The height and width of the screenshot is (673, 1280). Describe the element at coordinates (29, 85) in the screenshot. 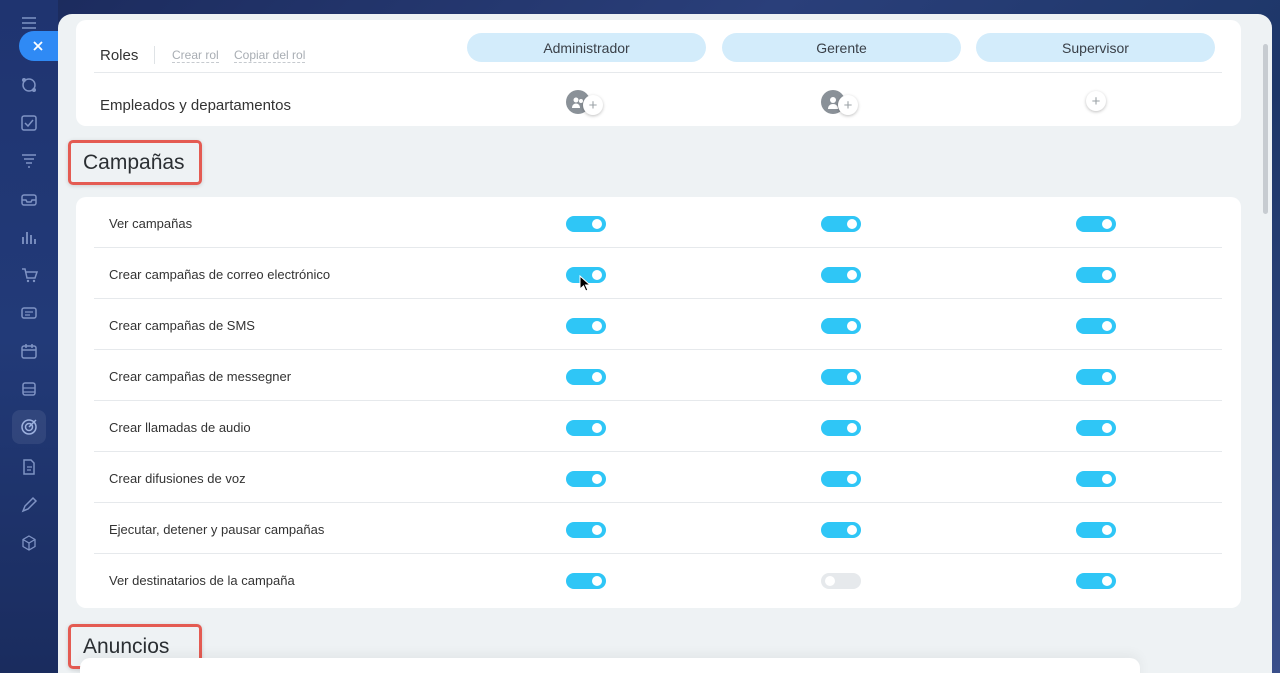

I see `flow-icon` at that location.